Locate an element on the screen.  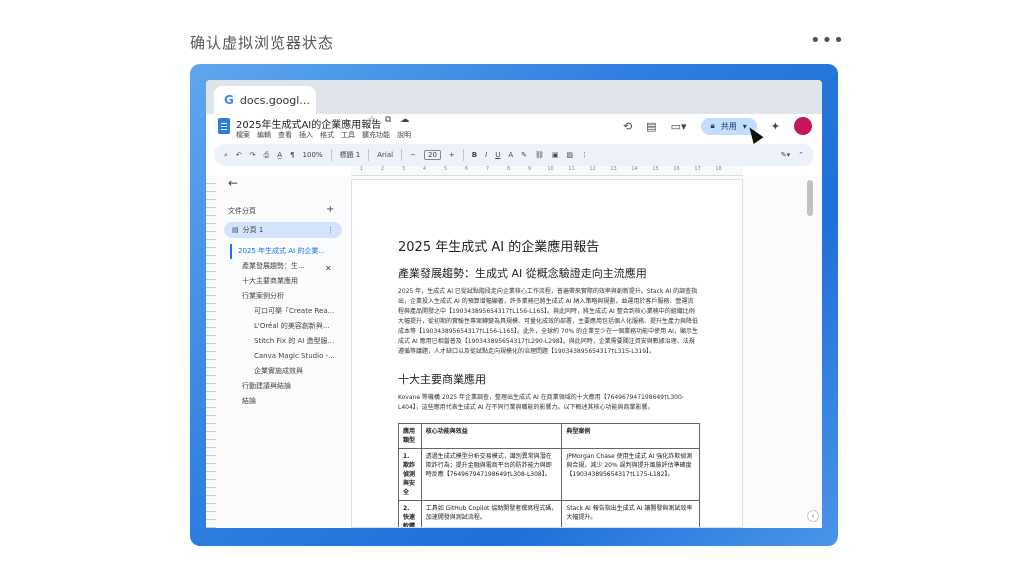
tabs-heading: 文件分頁 is located at coordinates (242, 211).